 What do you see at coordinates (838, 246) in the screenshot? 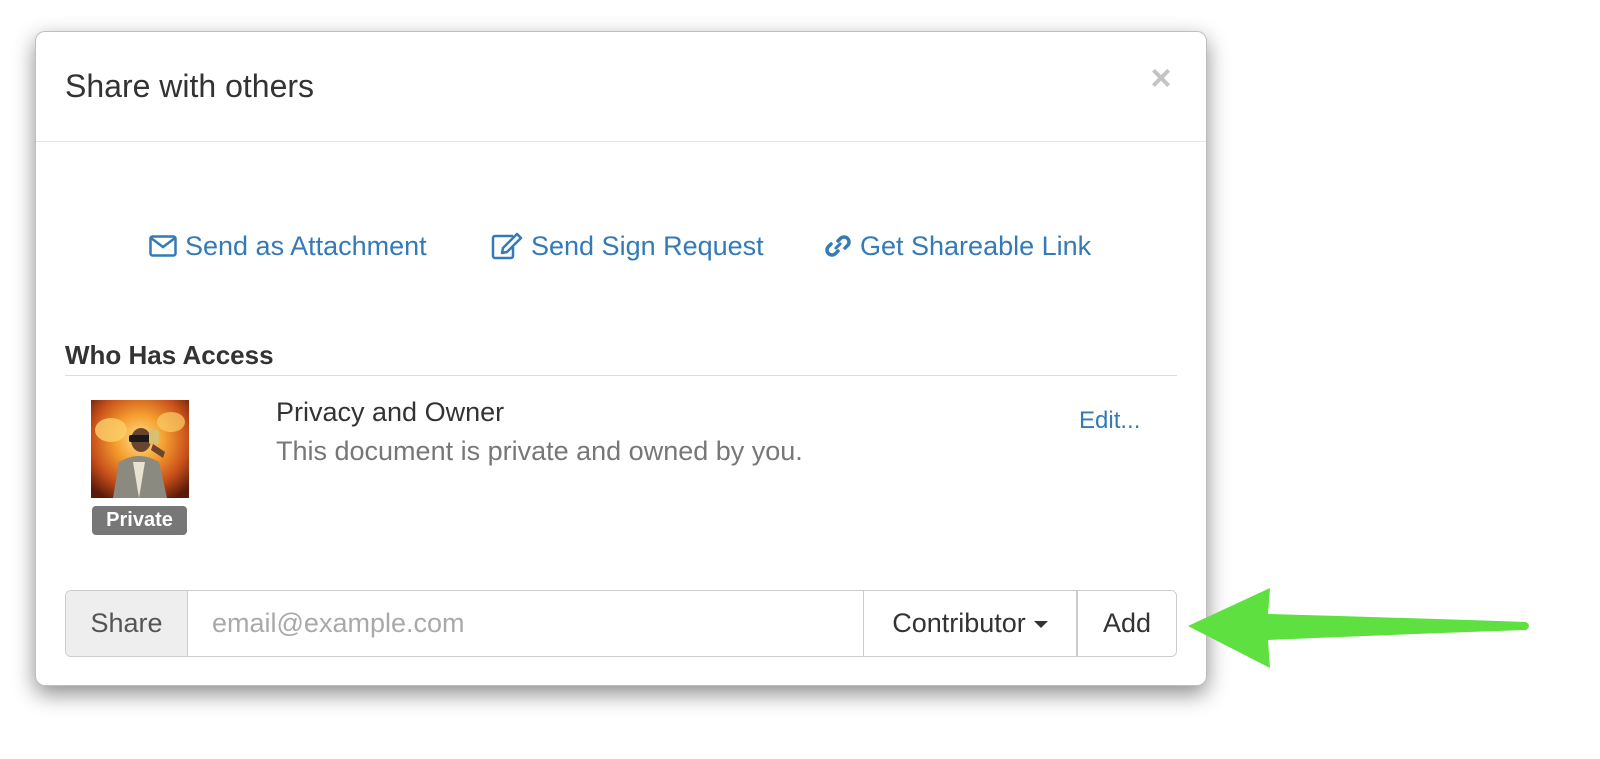
I see `link-icon` at bounding box center [838, 246].